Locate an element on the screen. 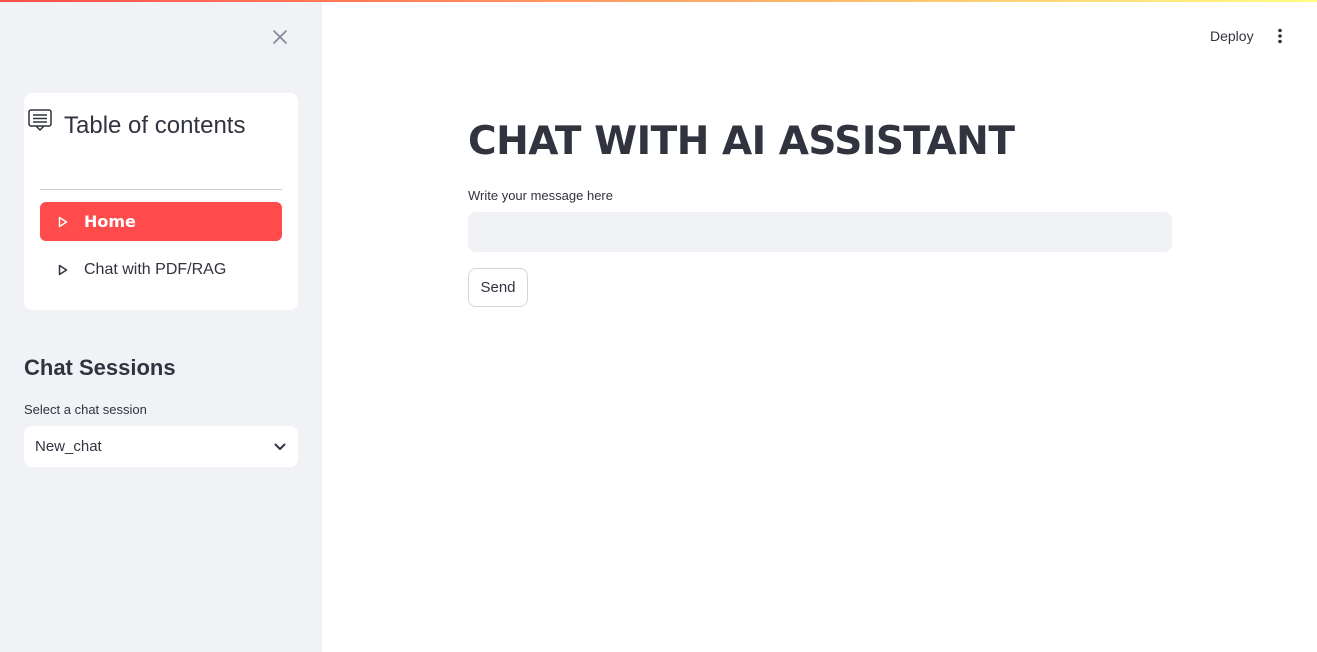 The image size is (1317, 652). close-icon is located at coordinates (280, 37).